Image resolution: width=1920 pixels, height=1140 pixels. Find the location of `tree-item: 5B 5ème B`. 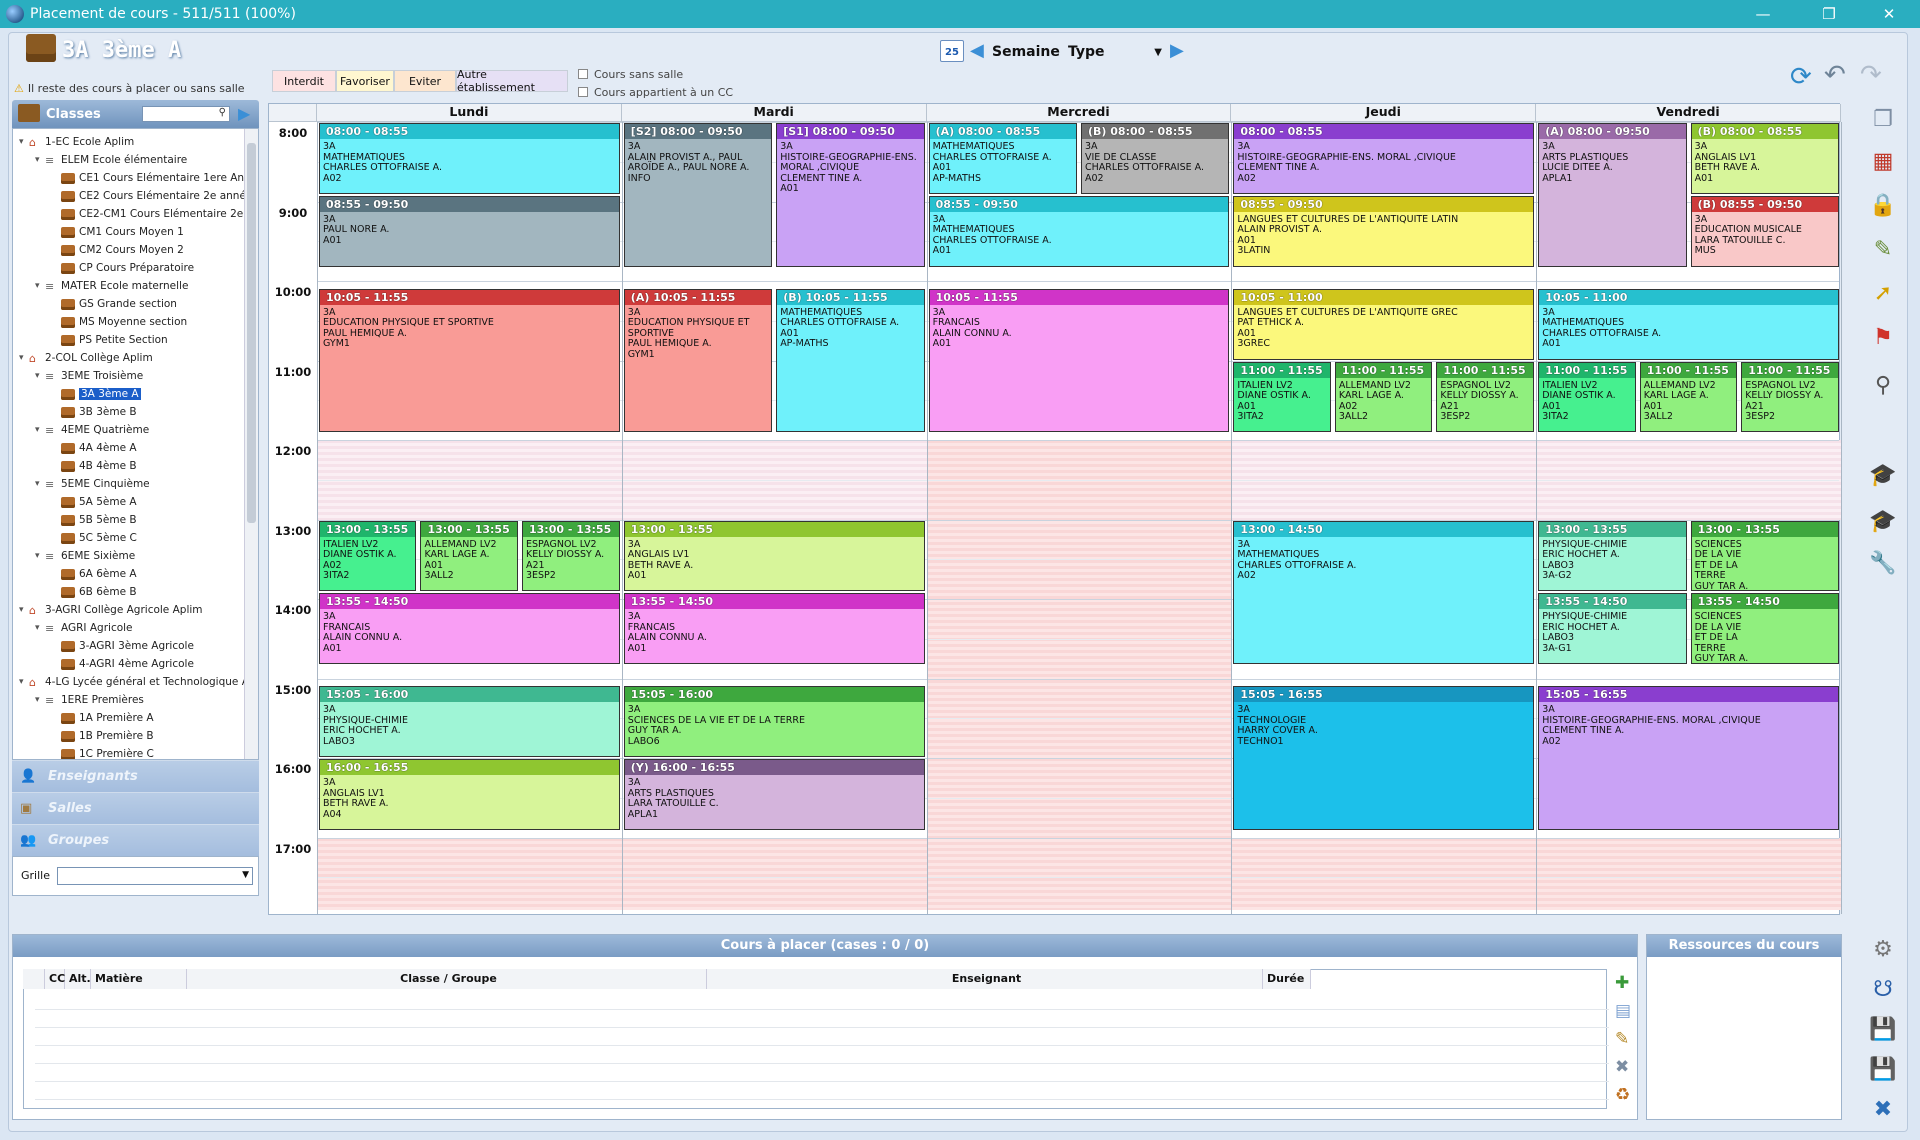

tree-item: 5B 5ème B is located at coordinates (94, 520).